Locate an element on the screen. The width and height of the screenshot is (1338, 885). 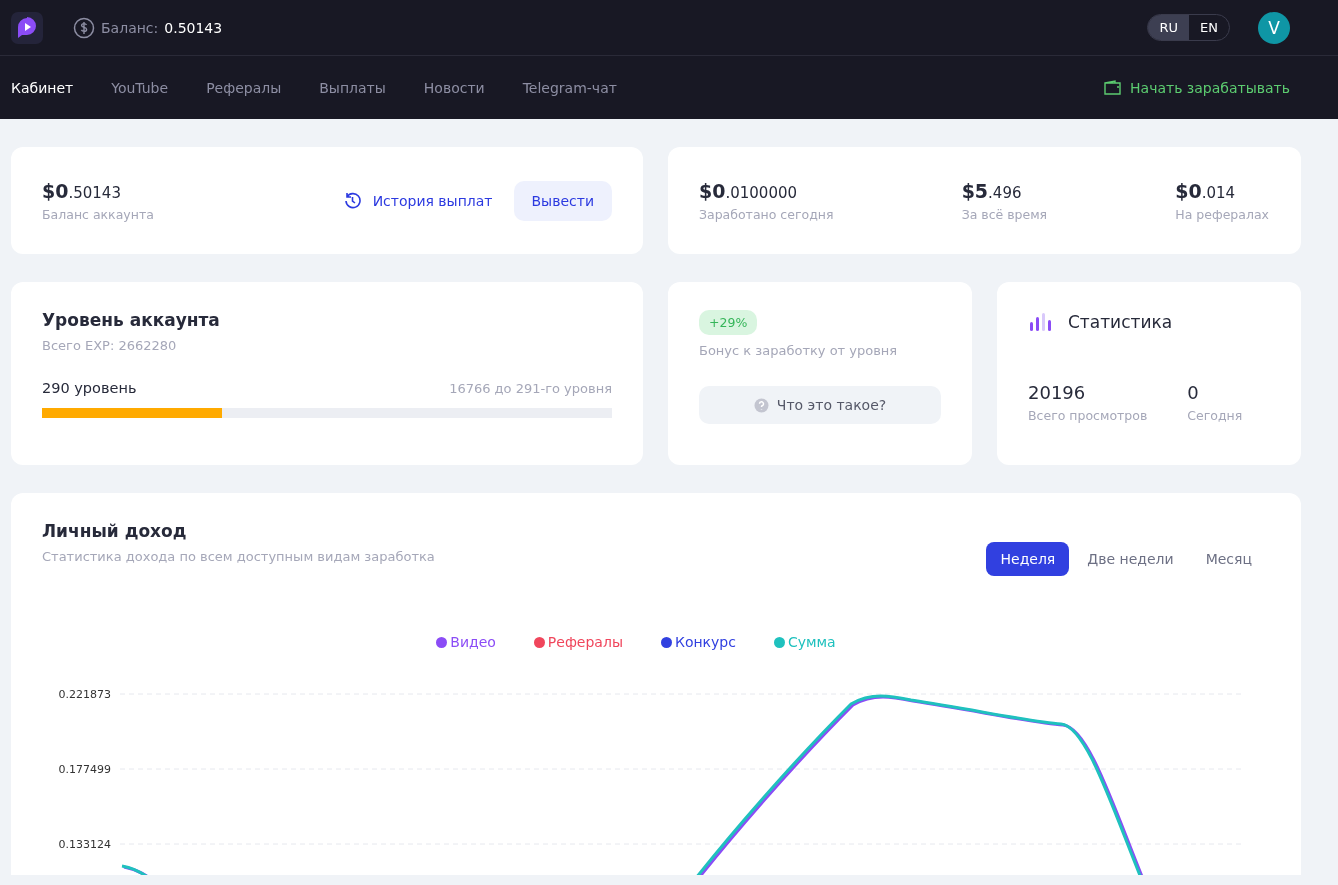
y-axis-label: 0.133124 is located at coordinates (84, 844).